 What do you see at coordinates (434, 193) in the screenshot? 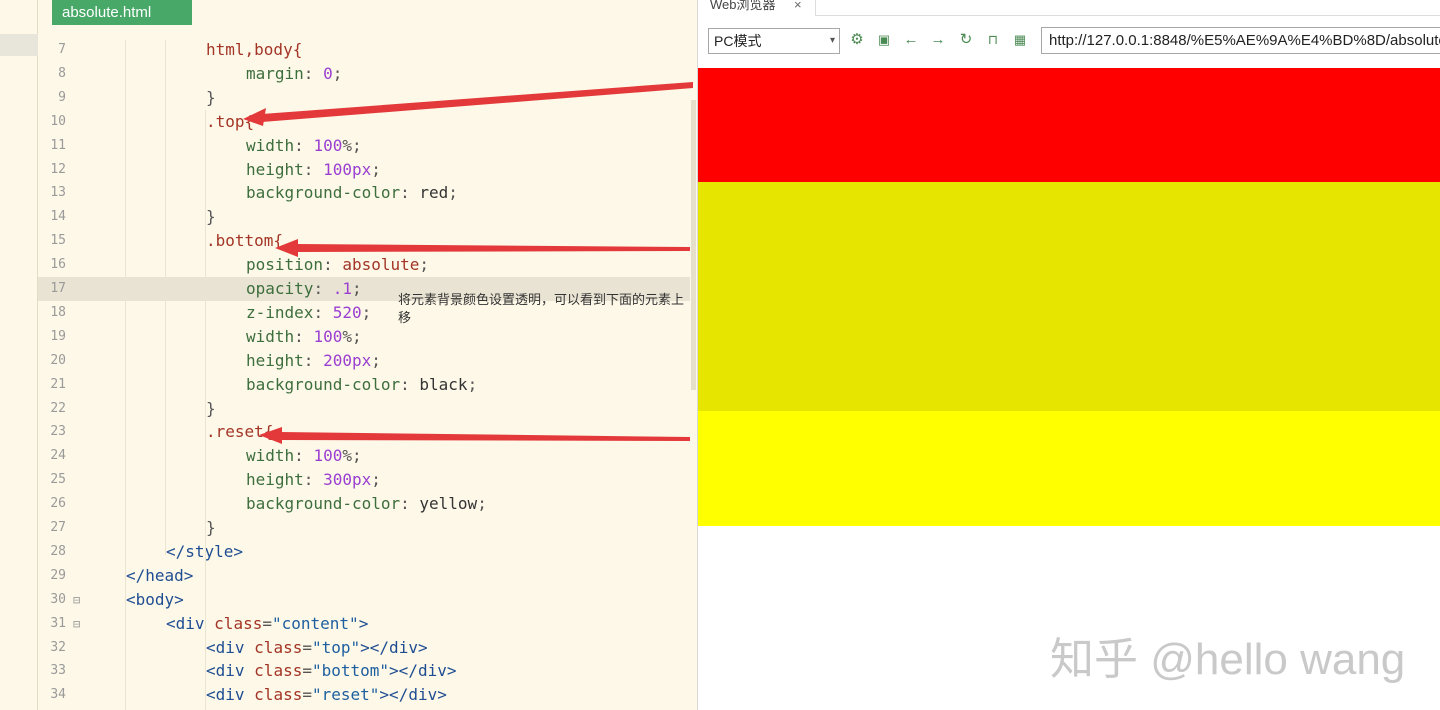
I see `code-token: red` at bounding box center [434, 193].